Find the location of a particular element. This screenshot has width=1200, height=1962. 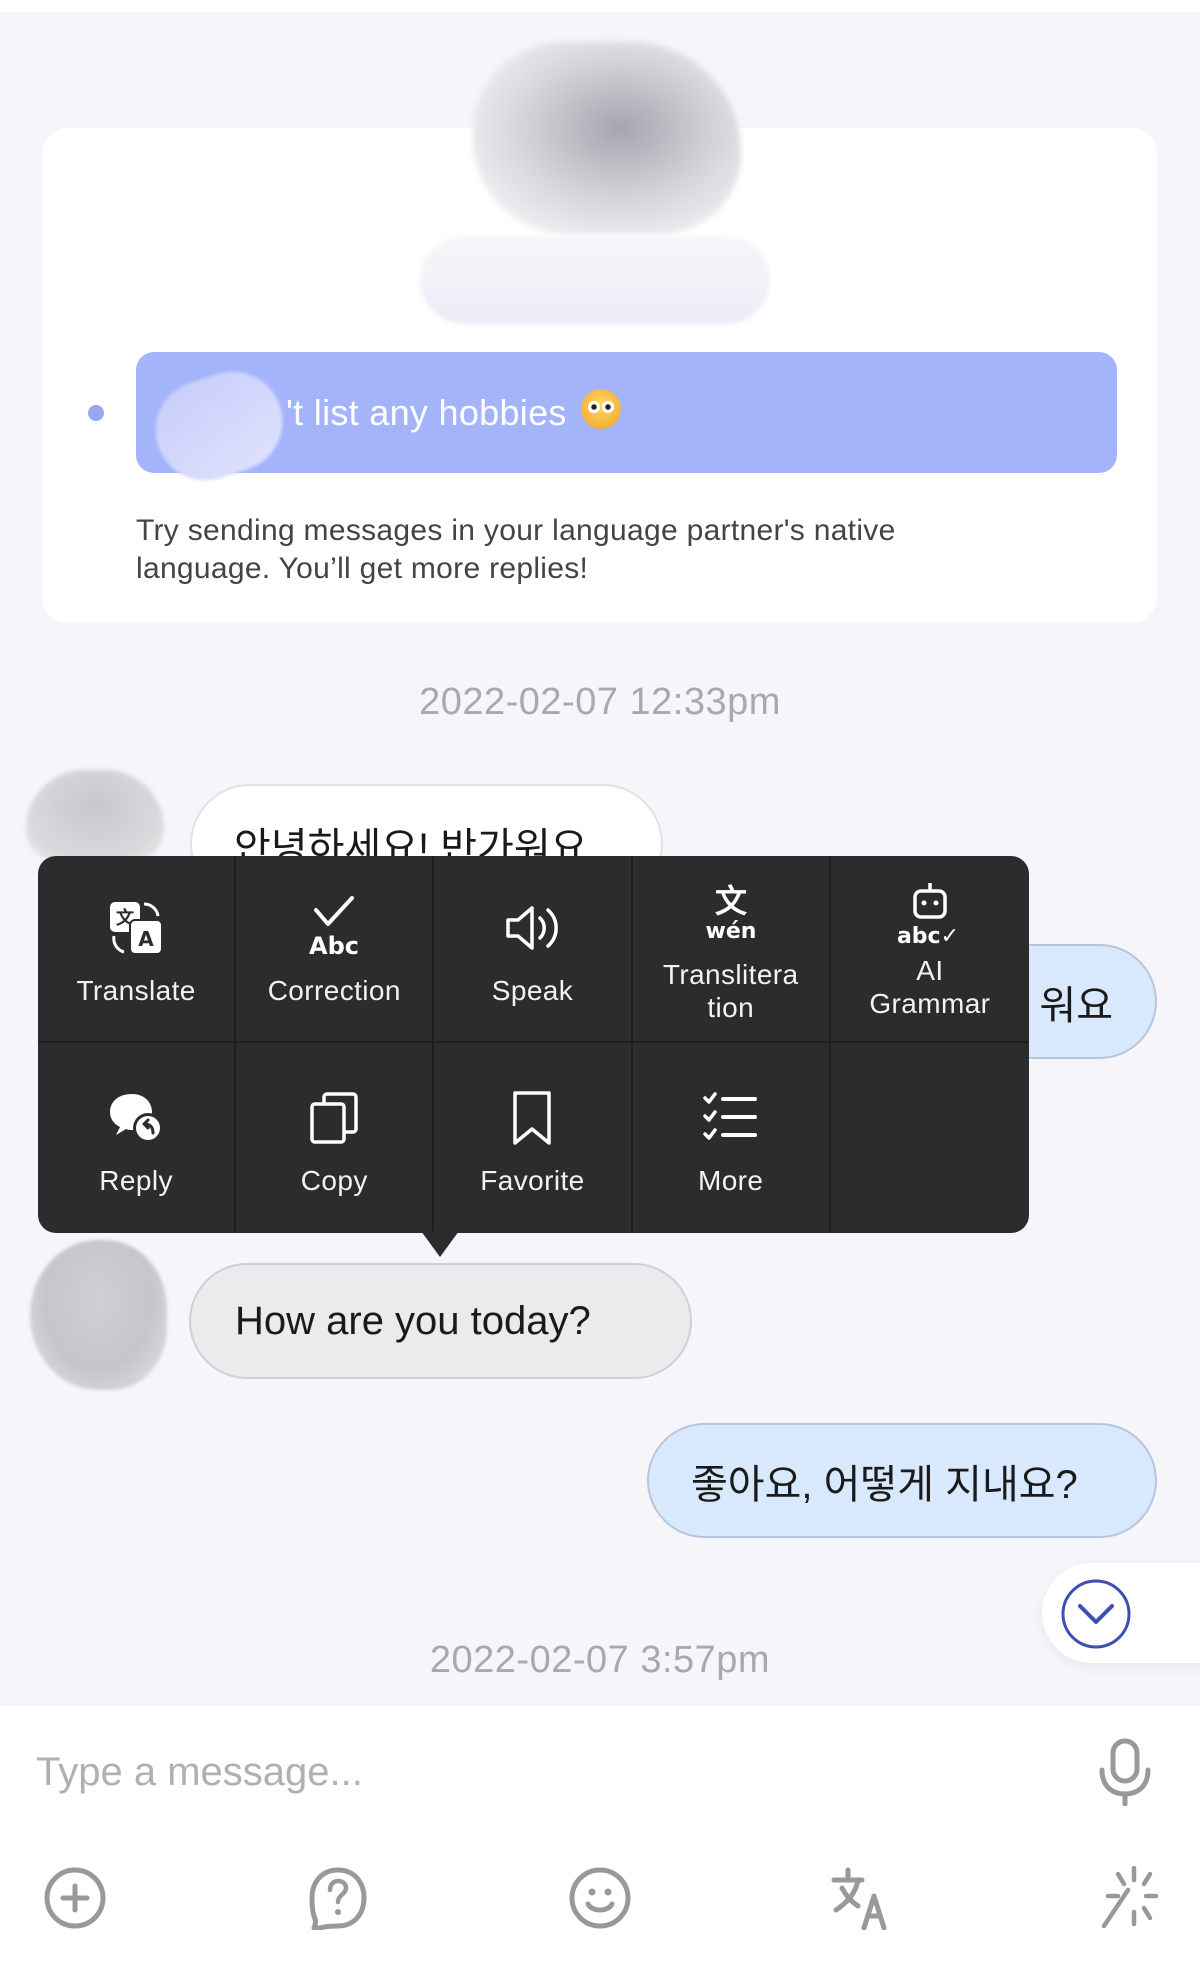

menu-item-reply: Reply is located at coordinates (137, 1138).